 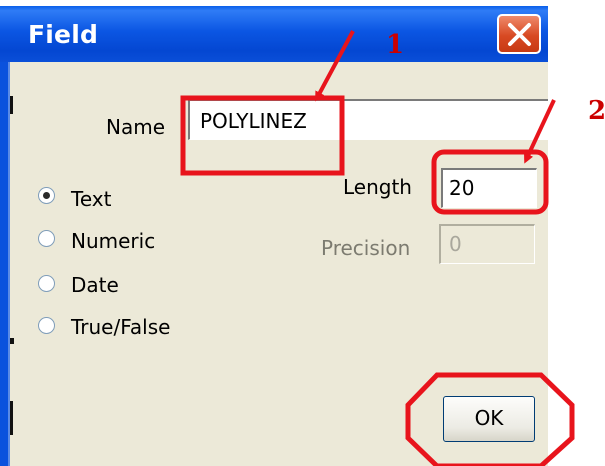 What do you see at coordinates (596, 111) in the screenshot?
I see `annotation-label-2: 2` at bounding box center [596, 111].